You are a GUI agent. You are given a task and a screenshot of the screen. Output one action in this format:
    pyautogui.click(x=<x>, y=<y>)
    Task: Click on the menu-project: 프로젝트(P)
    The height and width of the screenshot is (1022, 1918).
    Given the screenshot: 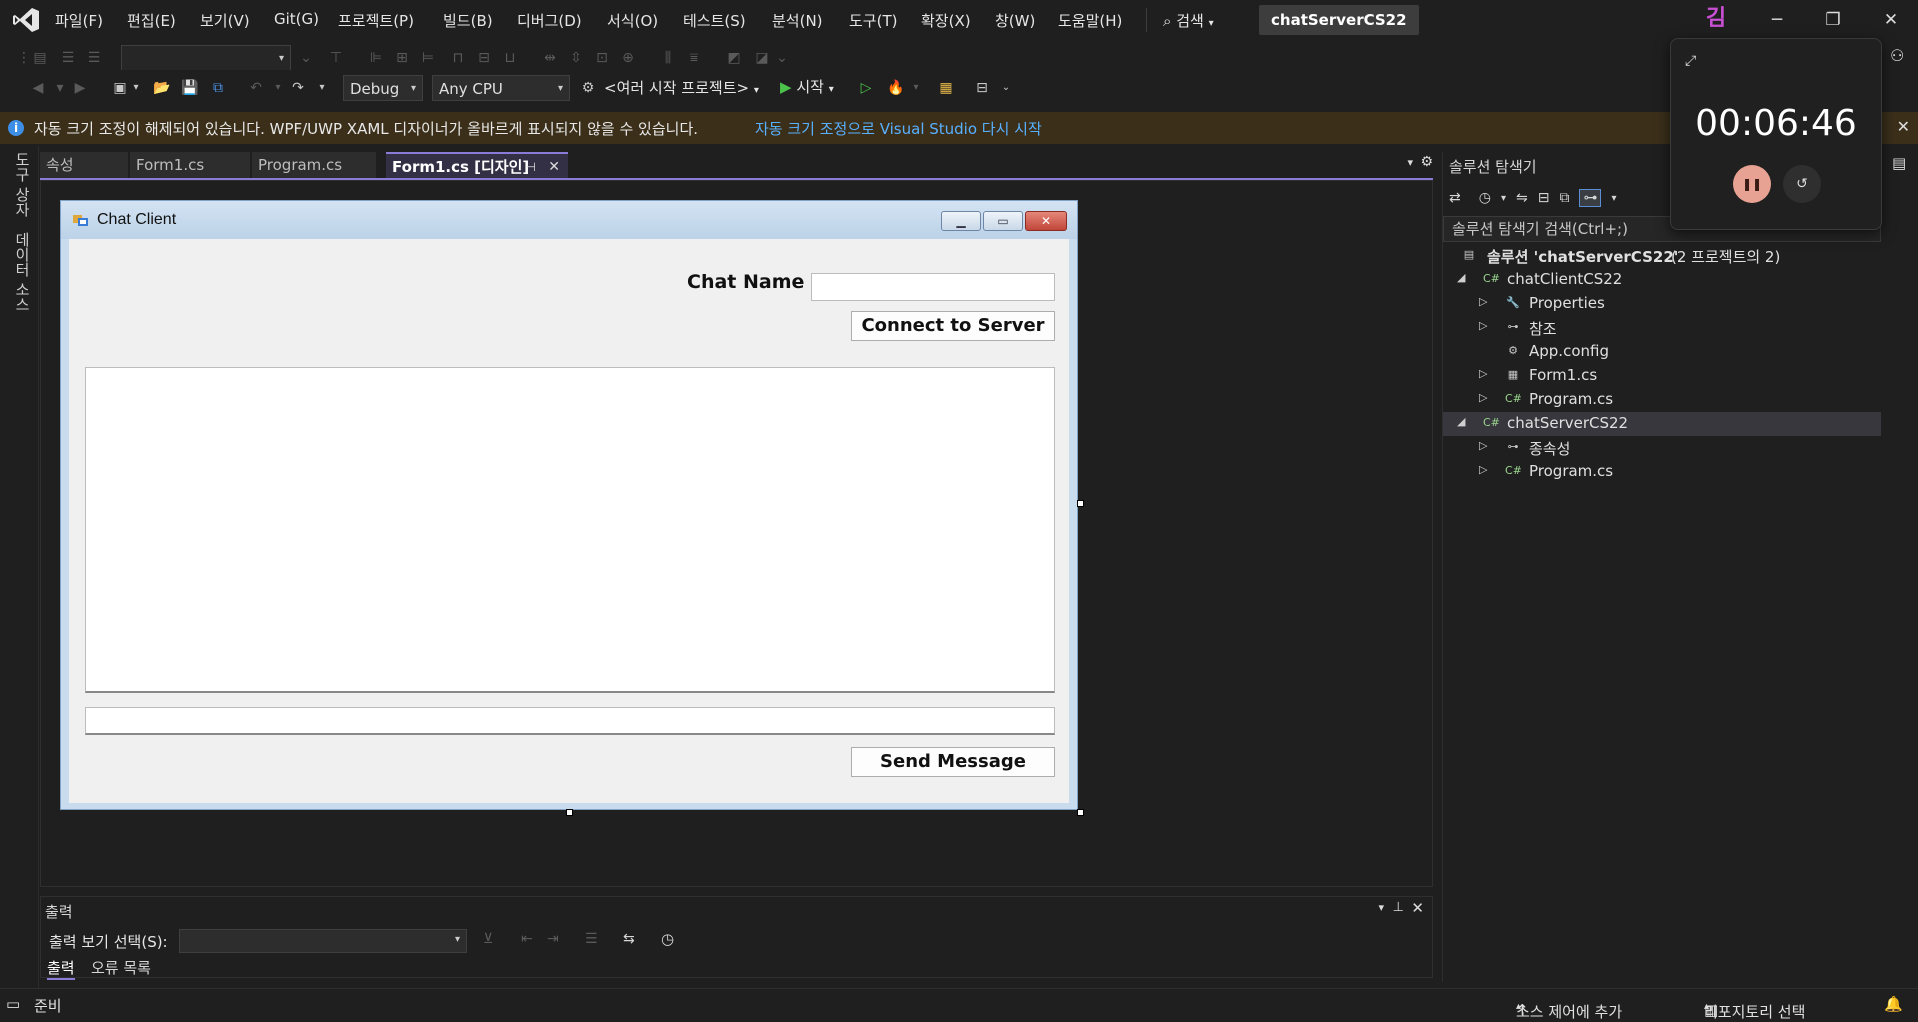 What is the action you would take?
    pyautogui.click(x=376, y=20)
    